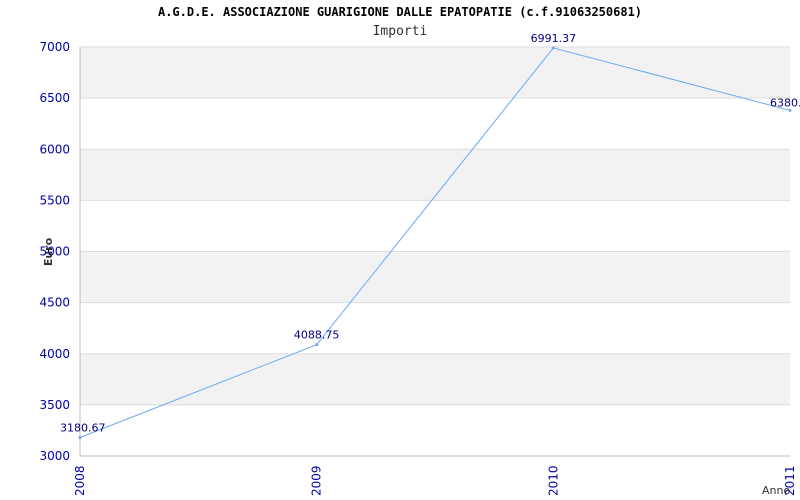  Describe the element at coordinates (54, 149) in the screenshot. I see `y-tick-label: 6000` at that location.